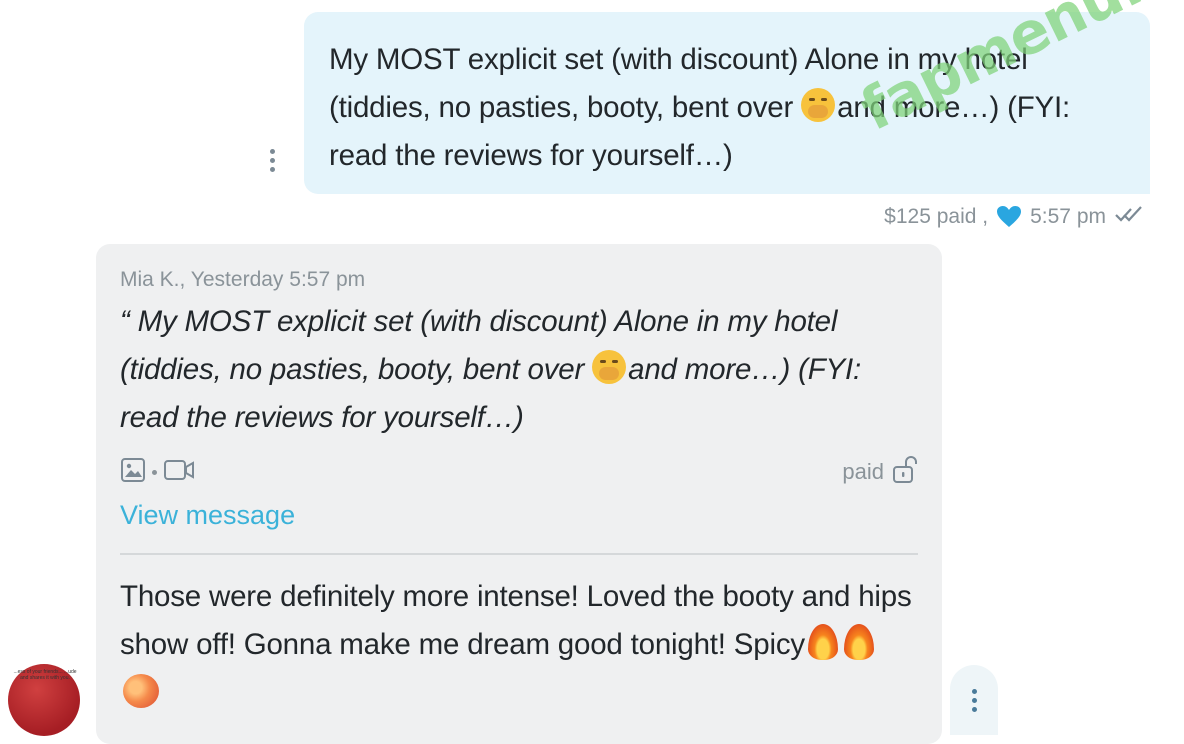 The width and height of the screenshot is (1184, 744). Describe the element at coordinates (519, 515) in the screenshot. I see `view-message-link: View message` at that location.